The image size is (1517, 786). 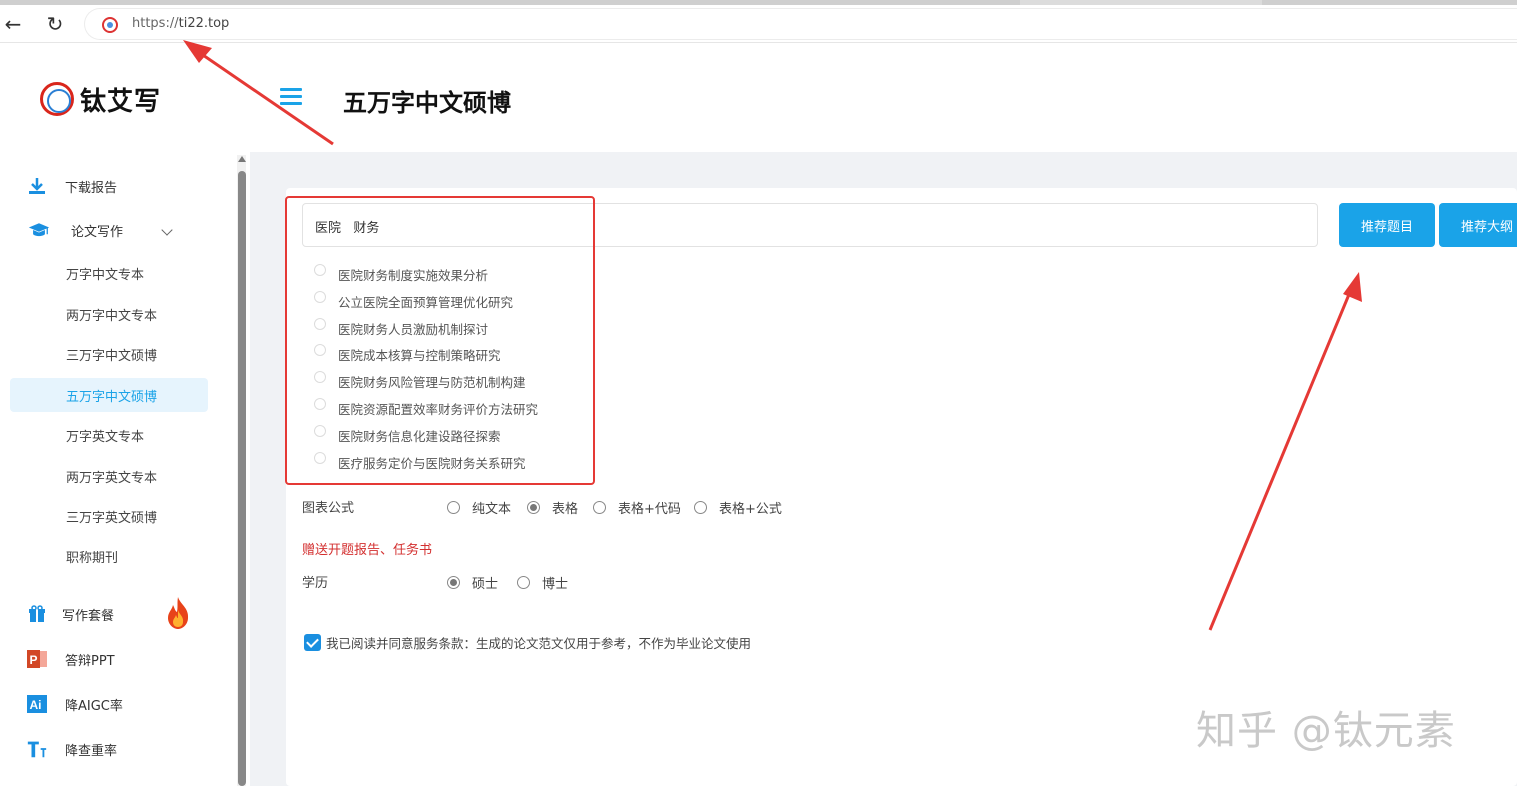 What do you see at coordinates (485, 584) in the screenshot?
I see `option-label: 硕士` at bounding box center [485, 584].